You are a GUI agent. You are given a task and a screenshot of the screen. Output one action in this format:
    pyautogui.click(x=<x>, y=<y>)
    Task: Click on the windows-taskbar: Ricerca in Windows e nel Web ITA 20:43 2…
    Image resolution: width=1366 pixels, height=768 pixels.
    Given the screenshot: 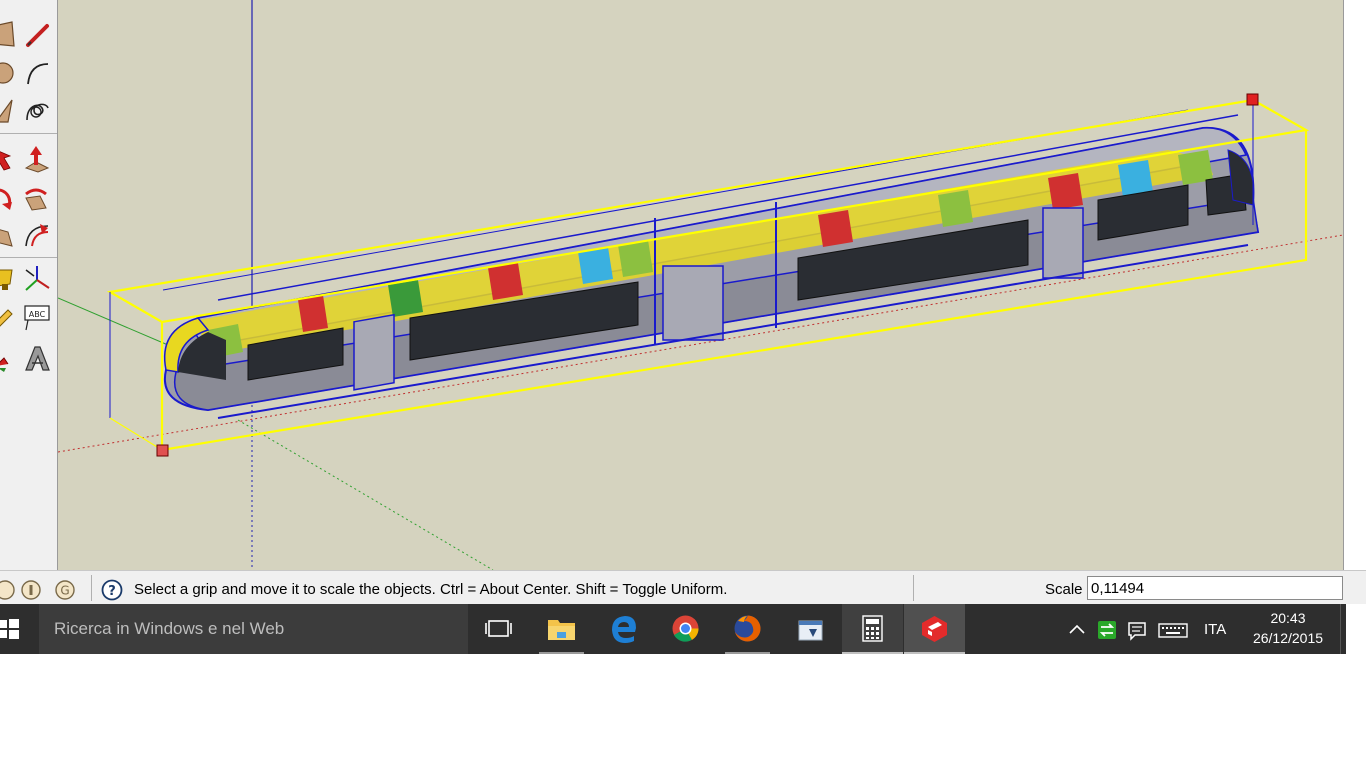 What is the action you would take?
    pyautogui.click(x=673, y=629)
    